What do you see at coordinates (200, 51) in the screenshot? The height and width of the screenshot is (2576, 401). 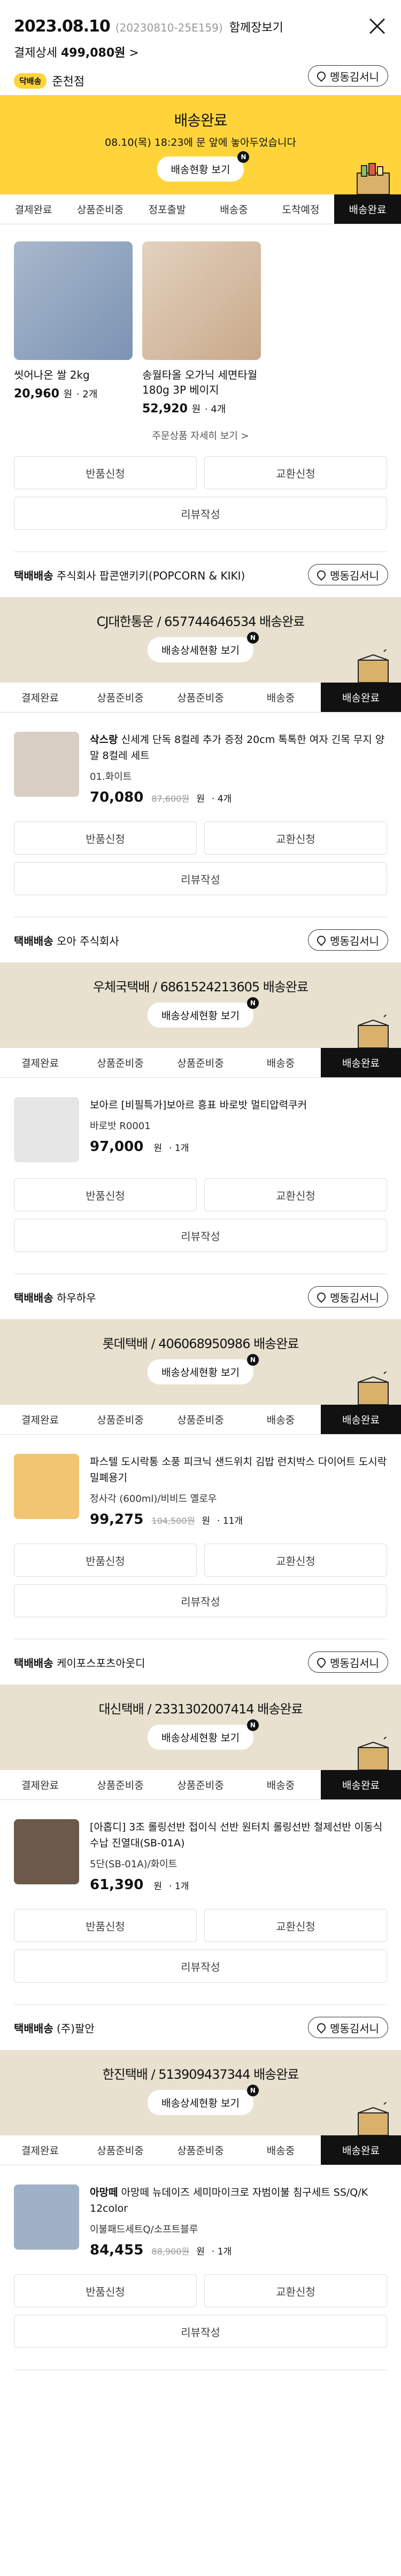 I see `payment-detail-link: 결제상세 499,080원 >` at bounding box center [200, 51].